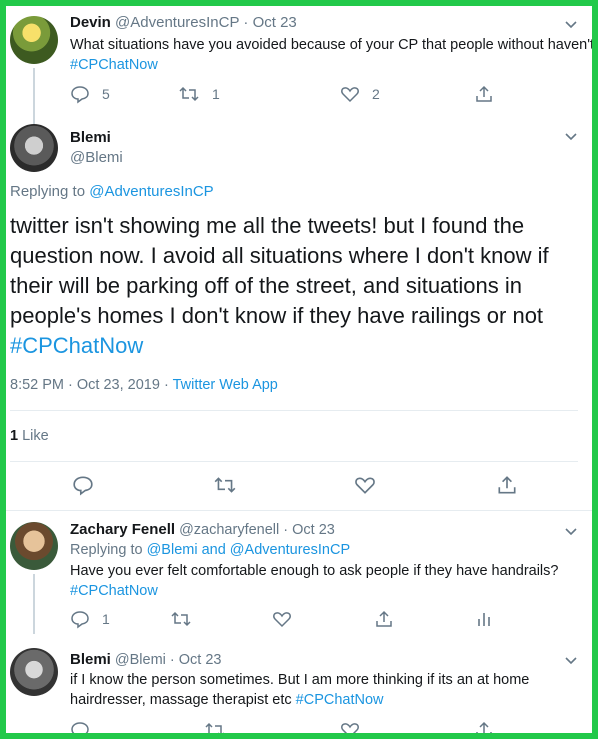 The image size is (598, 739). Describe the element at coordinates (106, 94) in the screenshot. I see `reply-count: 5` at that location.